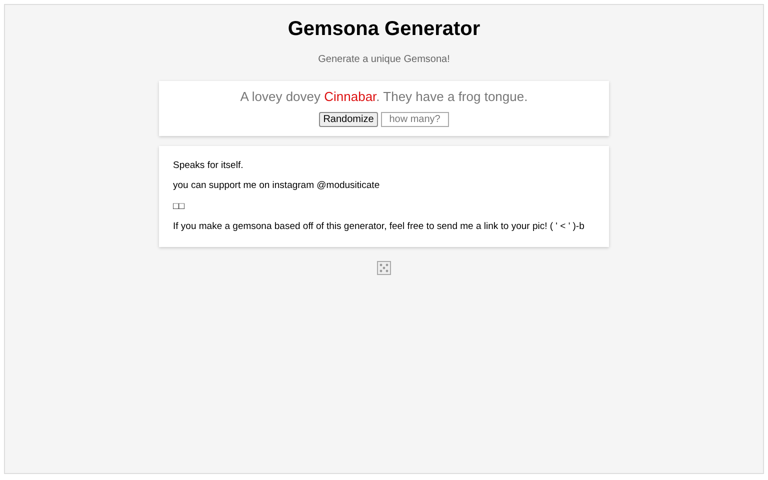  What do you see at coordinates (414, 119) in the screenshot?
I see `count-field: how many?` at bounding box center [414, 119].